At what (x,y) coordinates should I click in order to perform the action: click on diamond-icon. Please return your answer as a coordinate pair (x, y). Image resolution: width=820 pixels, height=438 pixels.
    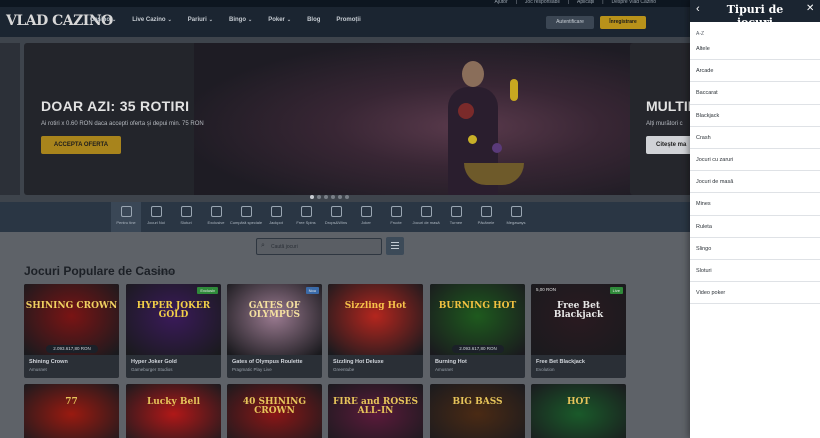
    Looking at the image, I should click on (216, 211).